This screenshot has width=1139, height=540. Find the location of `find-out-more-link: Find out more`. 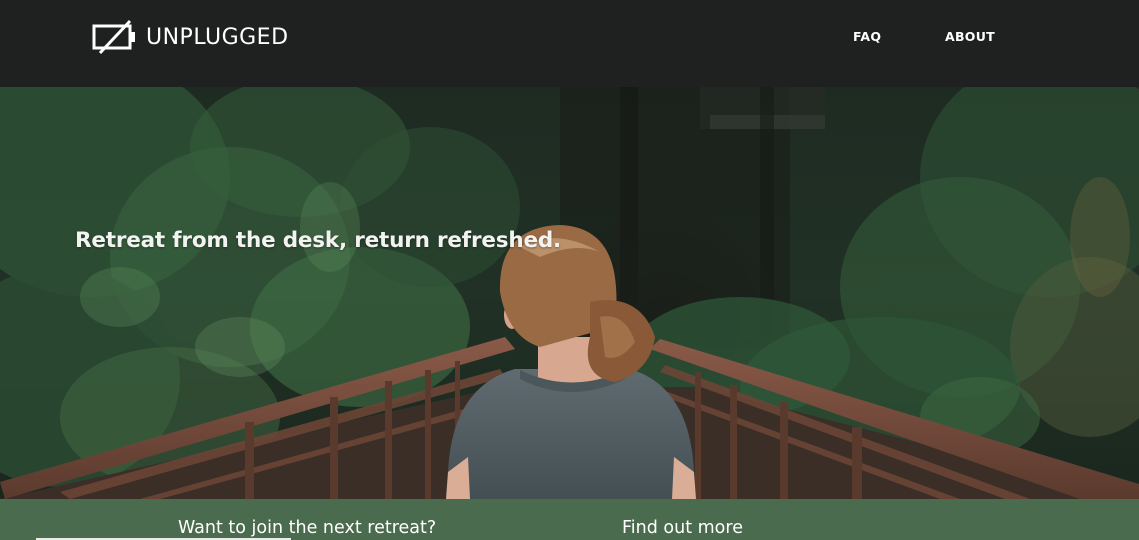

find-out-more-link: Find out more is located at coordinates (682, 528).